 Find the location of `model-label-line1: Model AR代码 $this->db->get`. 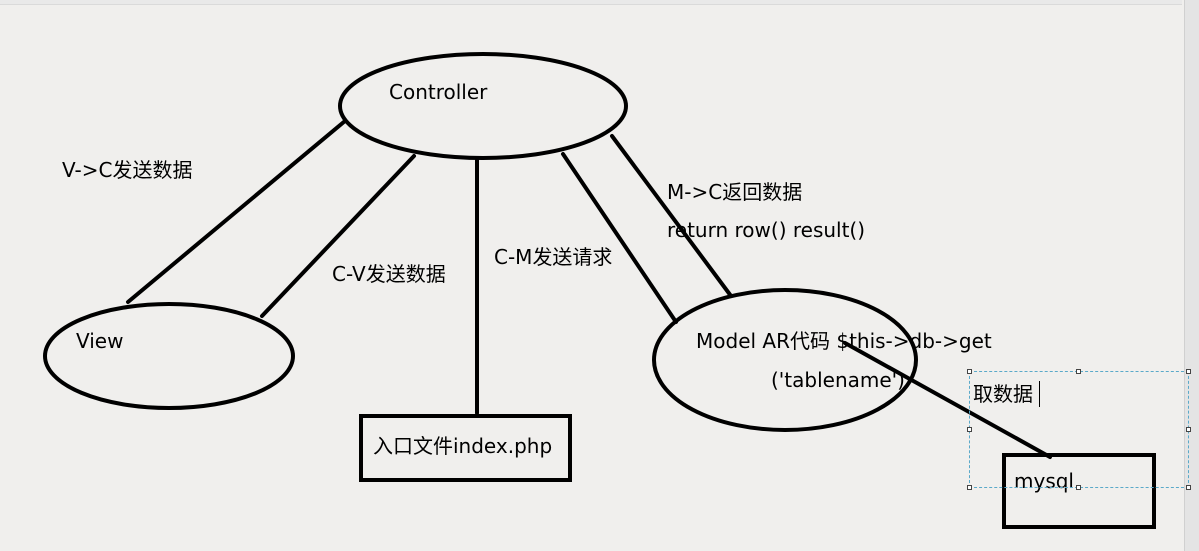

model-label-line1: Model AR代码 $this->db->get is located at coordinates (844, 341).